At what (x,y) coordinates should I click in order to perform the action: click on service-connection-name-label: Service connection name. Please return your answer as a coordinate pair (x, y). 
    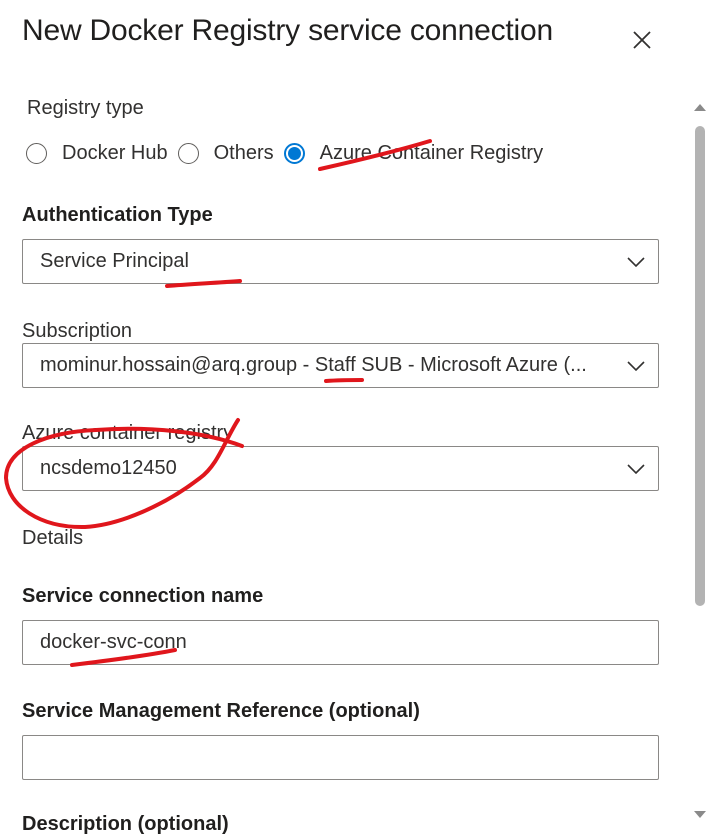
    Looking at the image, I should click on (143, 596).